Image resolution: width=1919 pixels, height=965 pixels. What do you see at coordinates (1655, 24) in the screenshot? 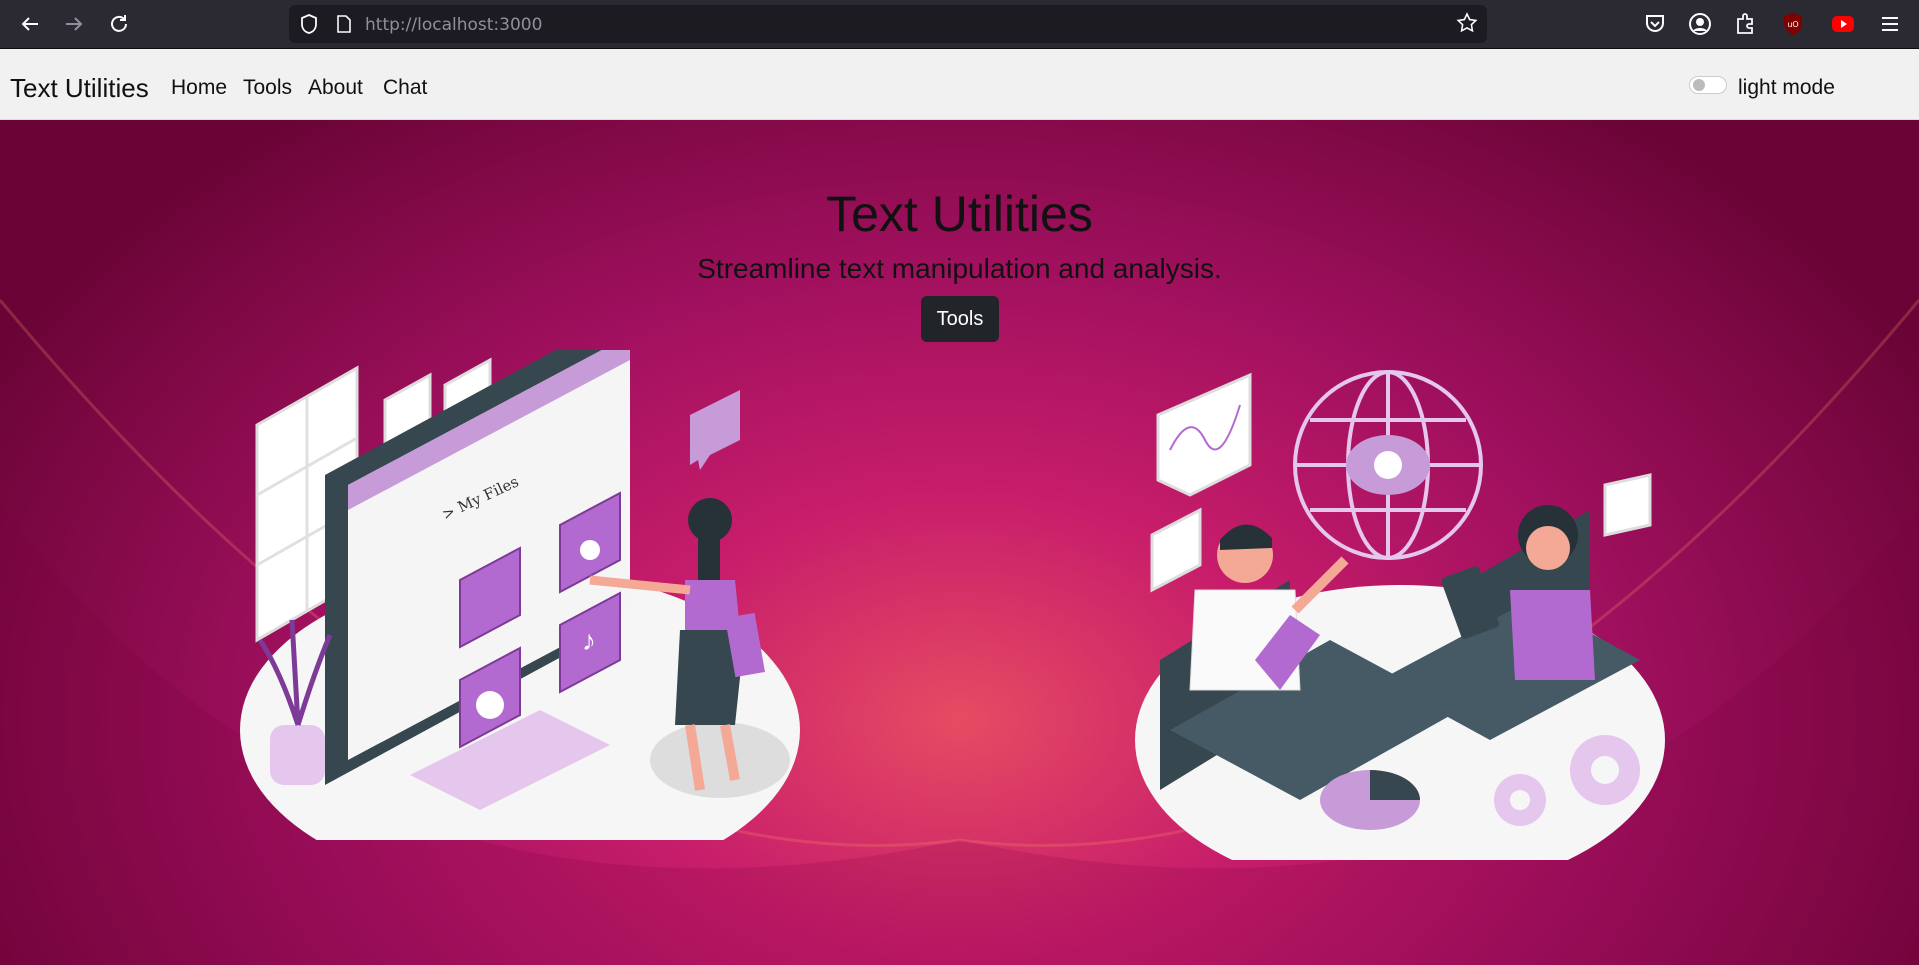
I see `pocket-icon` at bounding box center [1655, 24].